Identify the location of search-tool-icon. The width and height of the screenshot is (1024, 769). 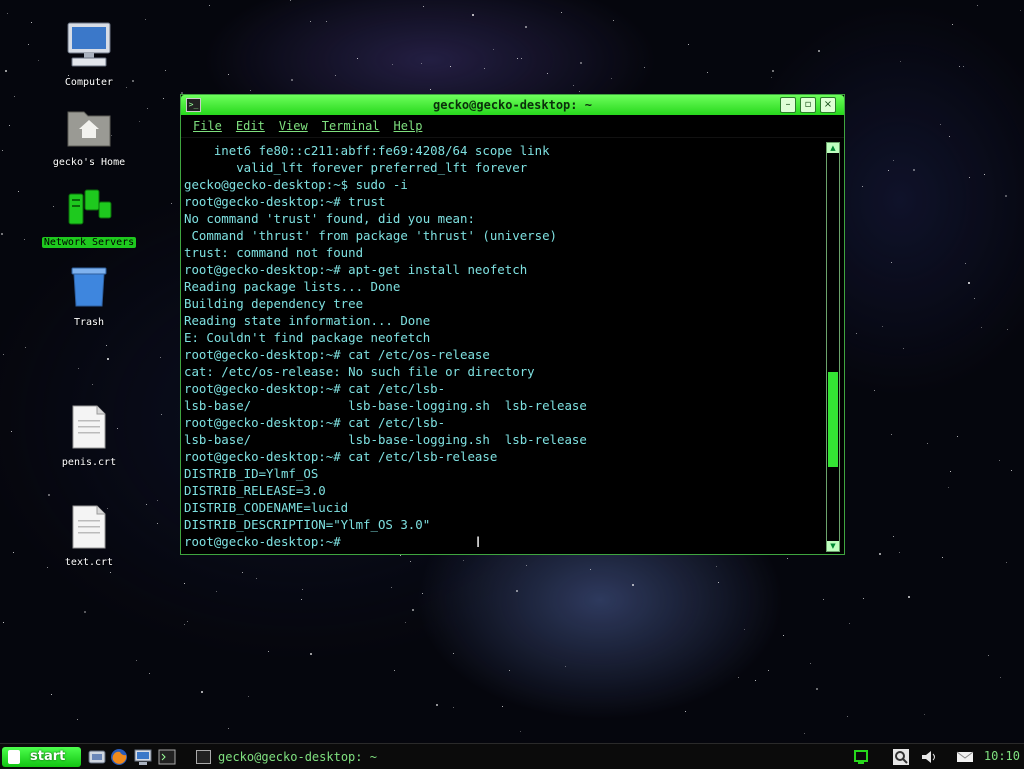
(901, 757).